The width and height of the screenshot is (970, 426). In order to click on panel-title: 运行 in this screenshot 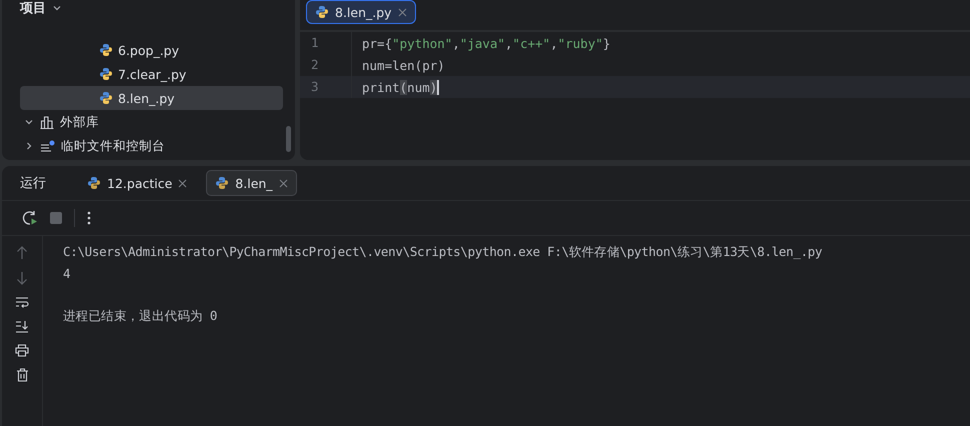, I will do `click(33, 183)`.